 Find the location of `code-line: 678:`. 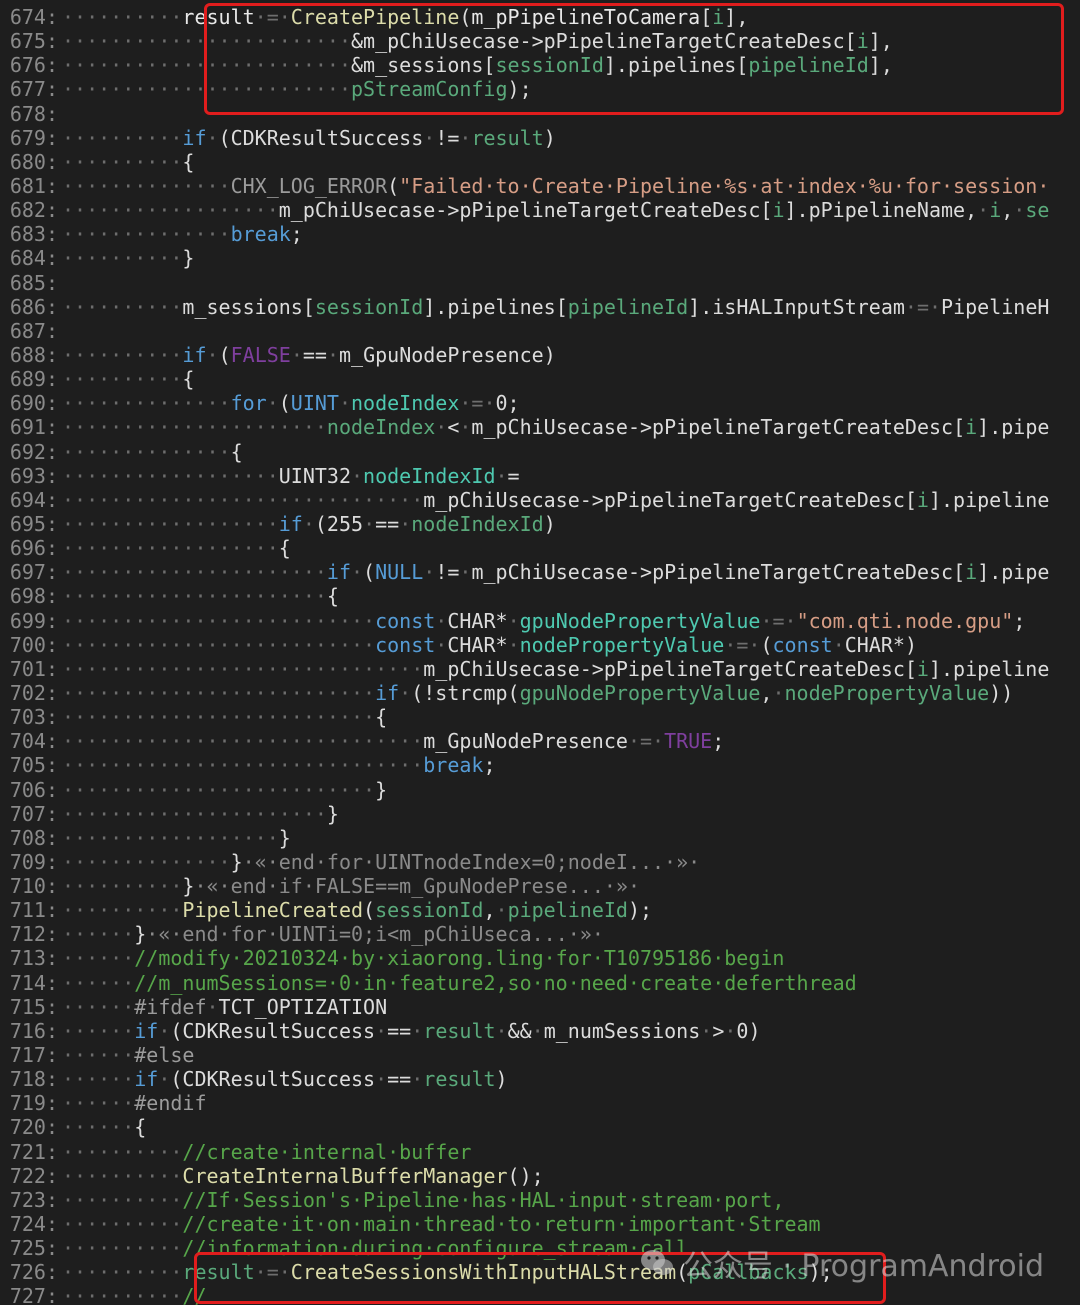

code-line: 678: is located at coordinates (540, 114).